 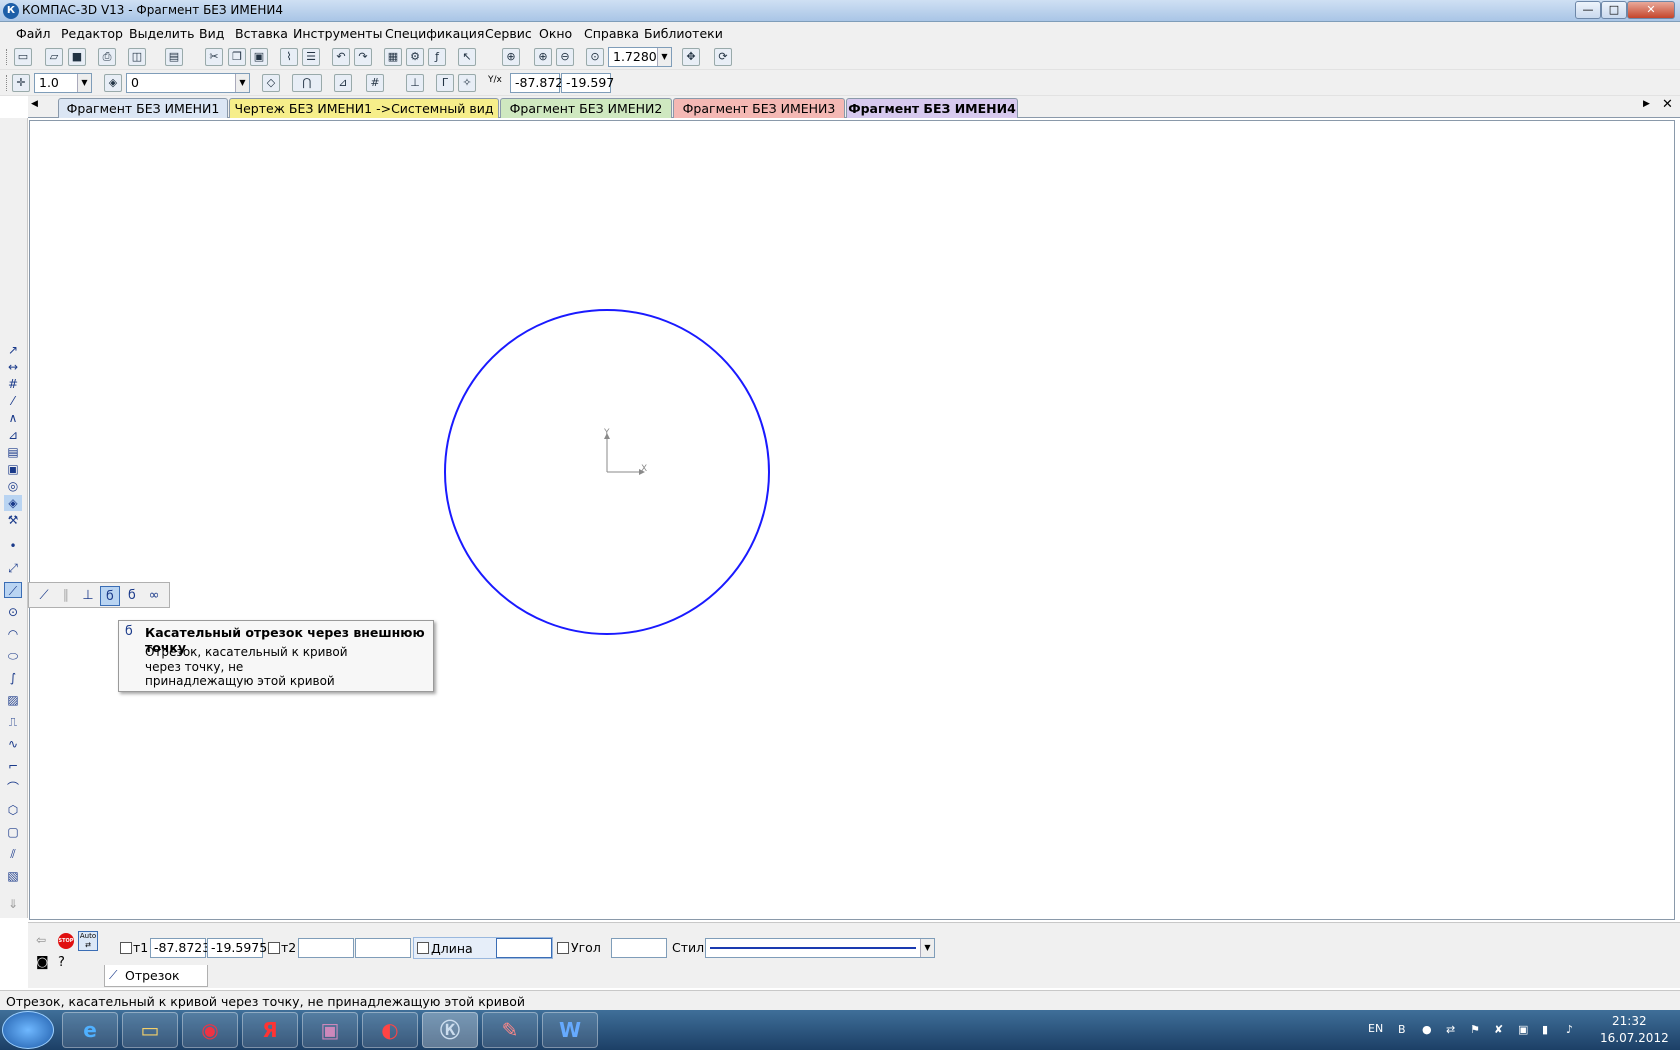 What do you see at coordinates (13, 469) in the screenshot?
I see `associative-views-panel-icon: ▣` at bounding box center [13, 469].